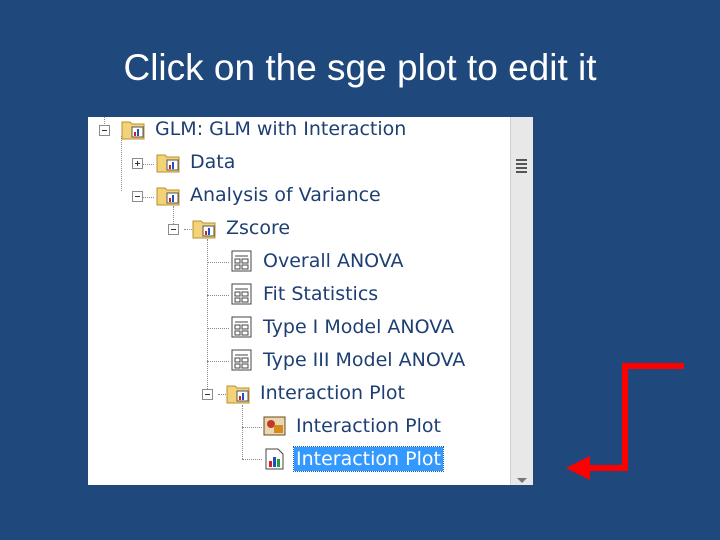 The image size is (720, 540). Describe the element at coordinates (521, 167) in the screenshot. I see `scrollbar-grip` at that location.